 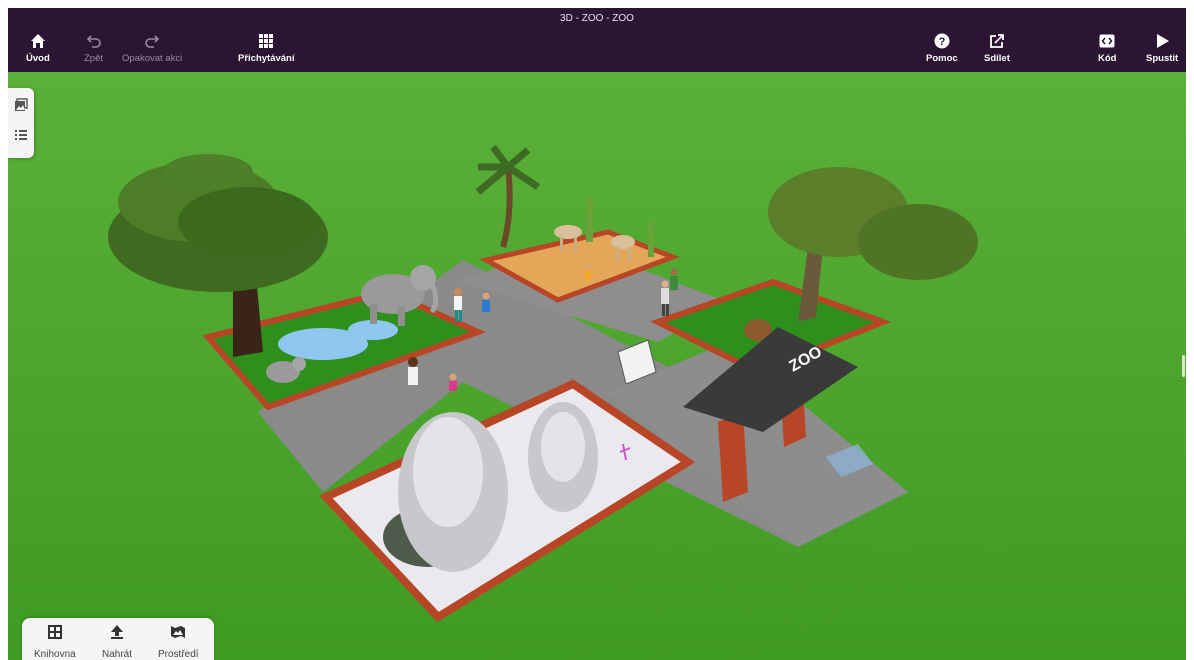 I want to click on undo-label: Zpět, so click(x=94, y=58).